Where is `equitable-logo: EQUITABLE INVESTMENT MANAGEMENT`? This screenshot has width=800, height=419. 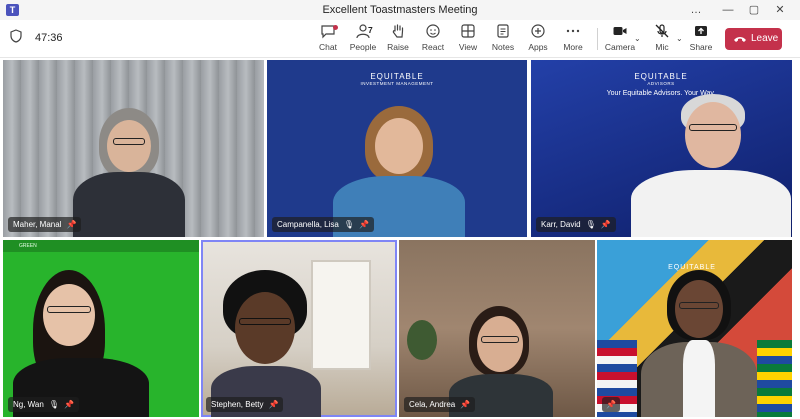 equitable-logo: EQUITABLE INVESTMENT MANAGEMENT is located at coordinates (397, 79).